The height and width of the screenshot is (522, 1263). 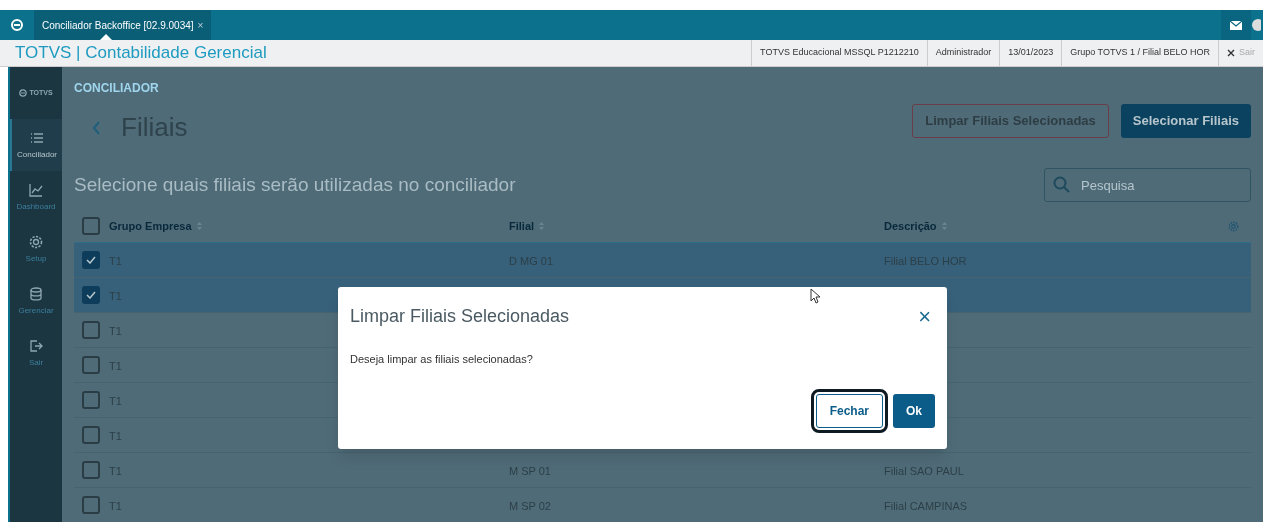 I want to click on column-header: Grupo Empresa, so click(x=150, y=226).